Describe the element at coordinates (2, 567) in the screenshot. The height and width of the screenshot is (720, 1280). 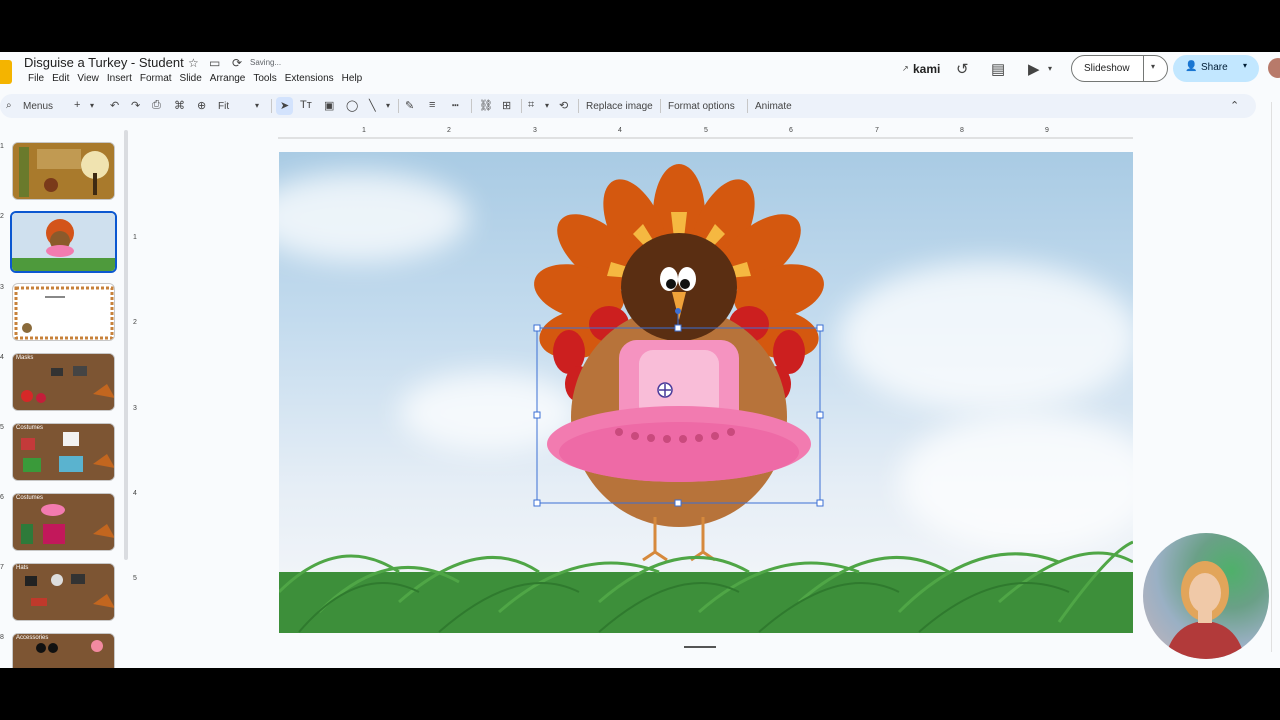
I see `slide-number: 7` at that location.